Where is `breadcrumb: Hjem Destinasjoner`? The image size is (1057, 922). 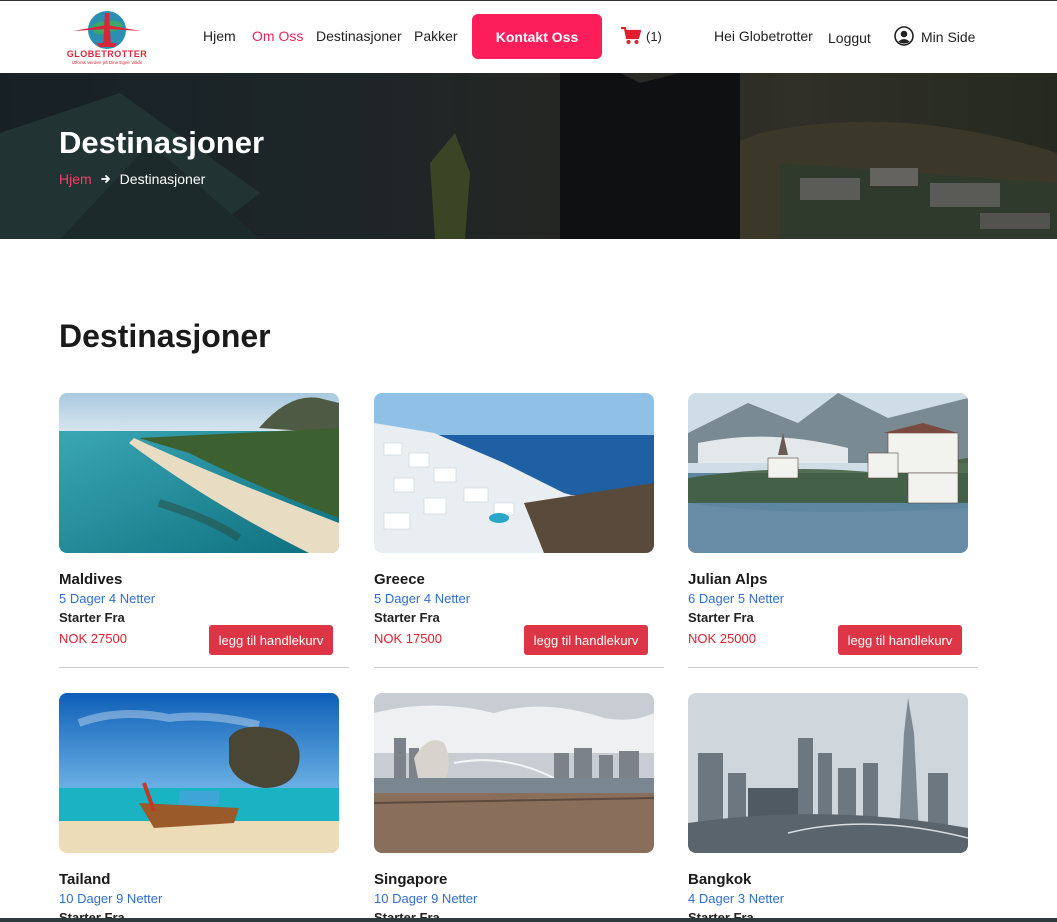
breadcrumb: Hjem Destinasjoner is located at coordinates (132, 179).